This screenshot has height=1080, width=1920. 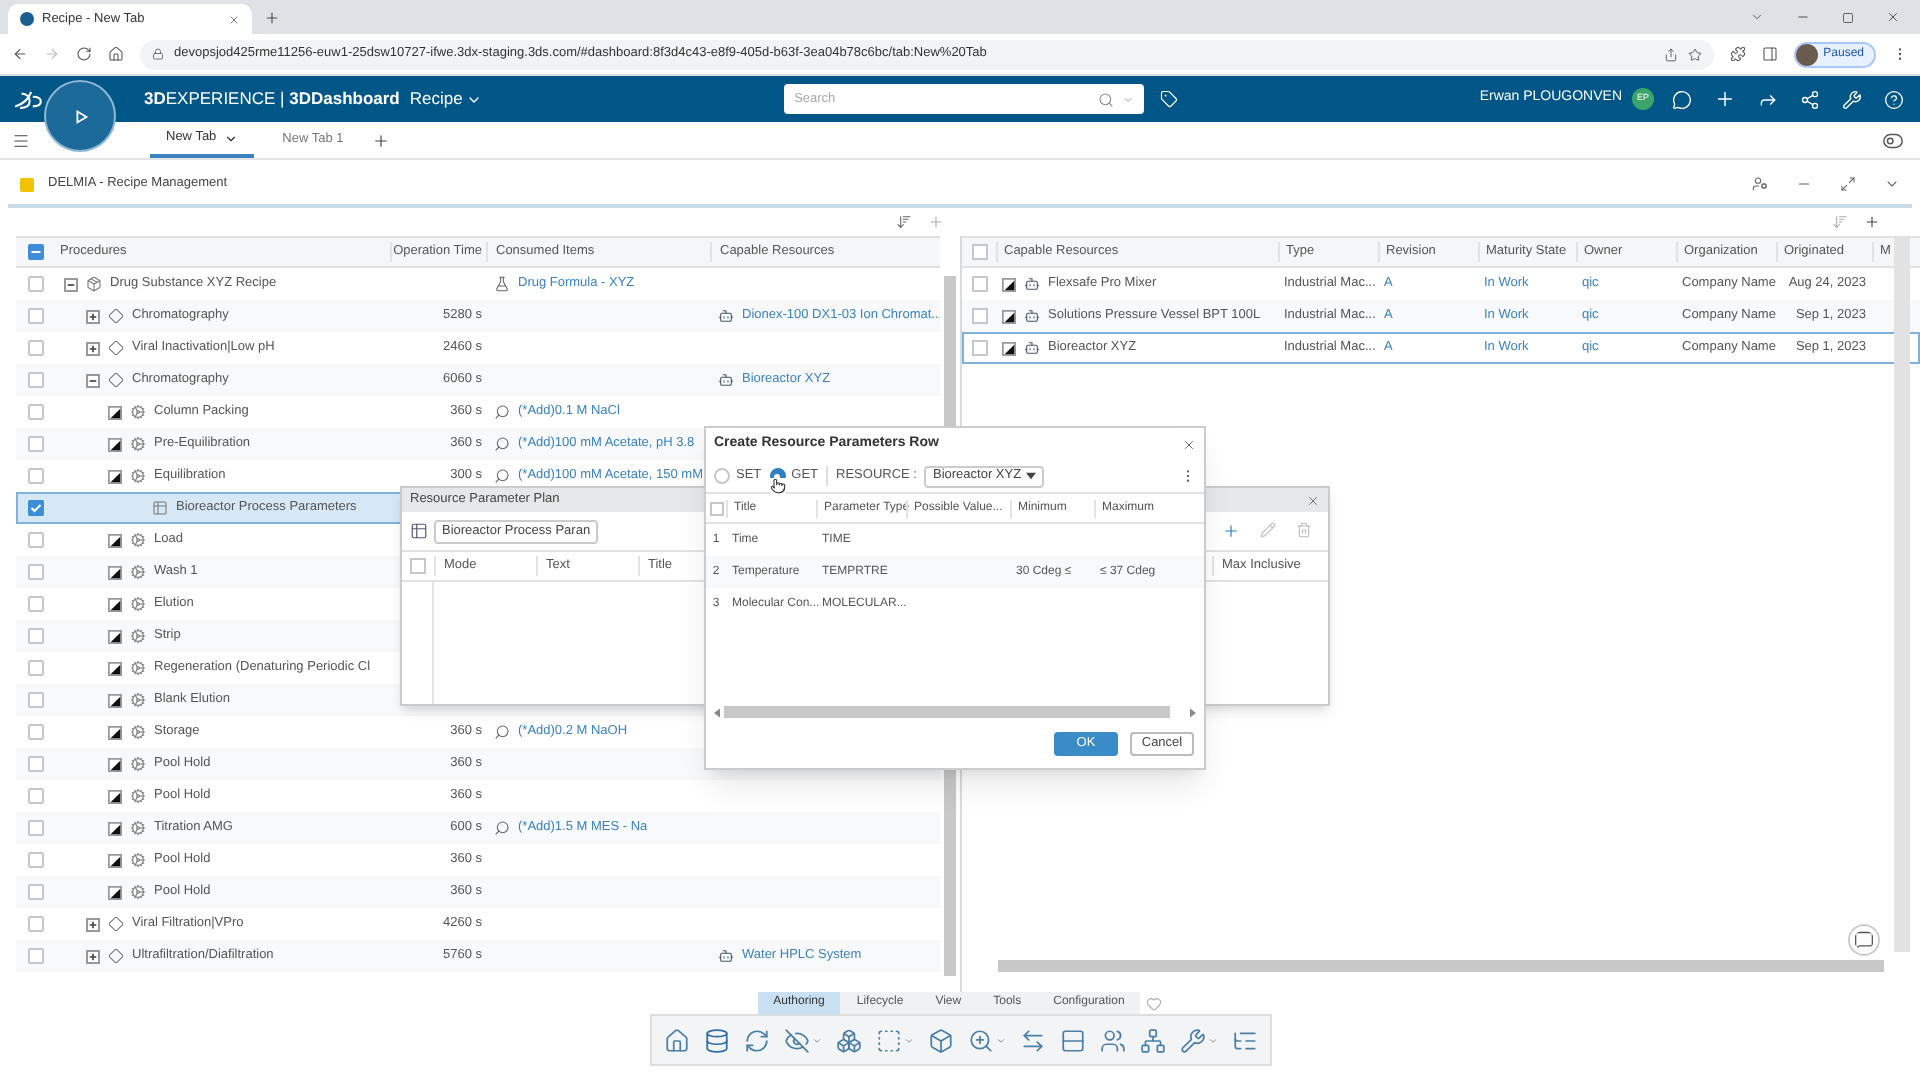 I want to click on platform-title: 3DEXPERIENCE | 3DDashboard, so click(x=272, y=99).